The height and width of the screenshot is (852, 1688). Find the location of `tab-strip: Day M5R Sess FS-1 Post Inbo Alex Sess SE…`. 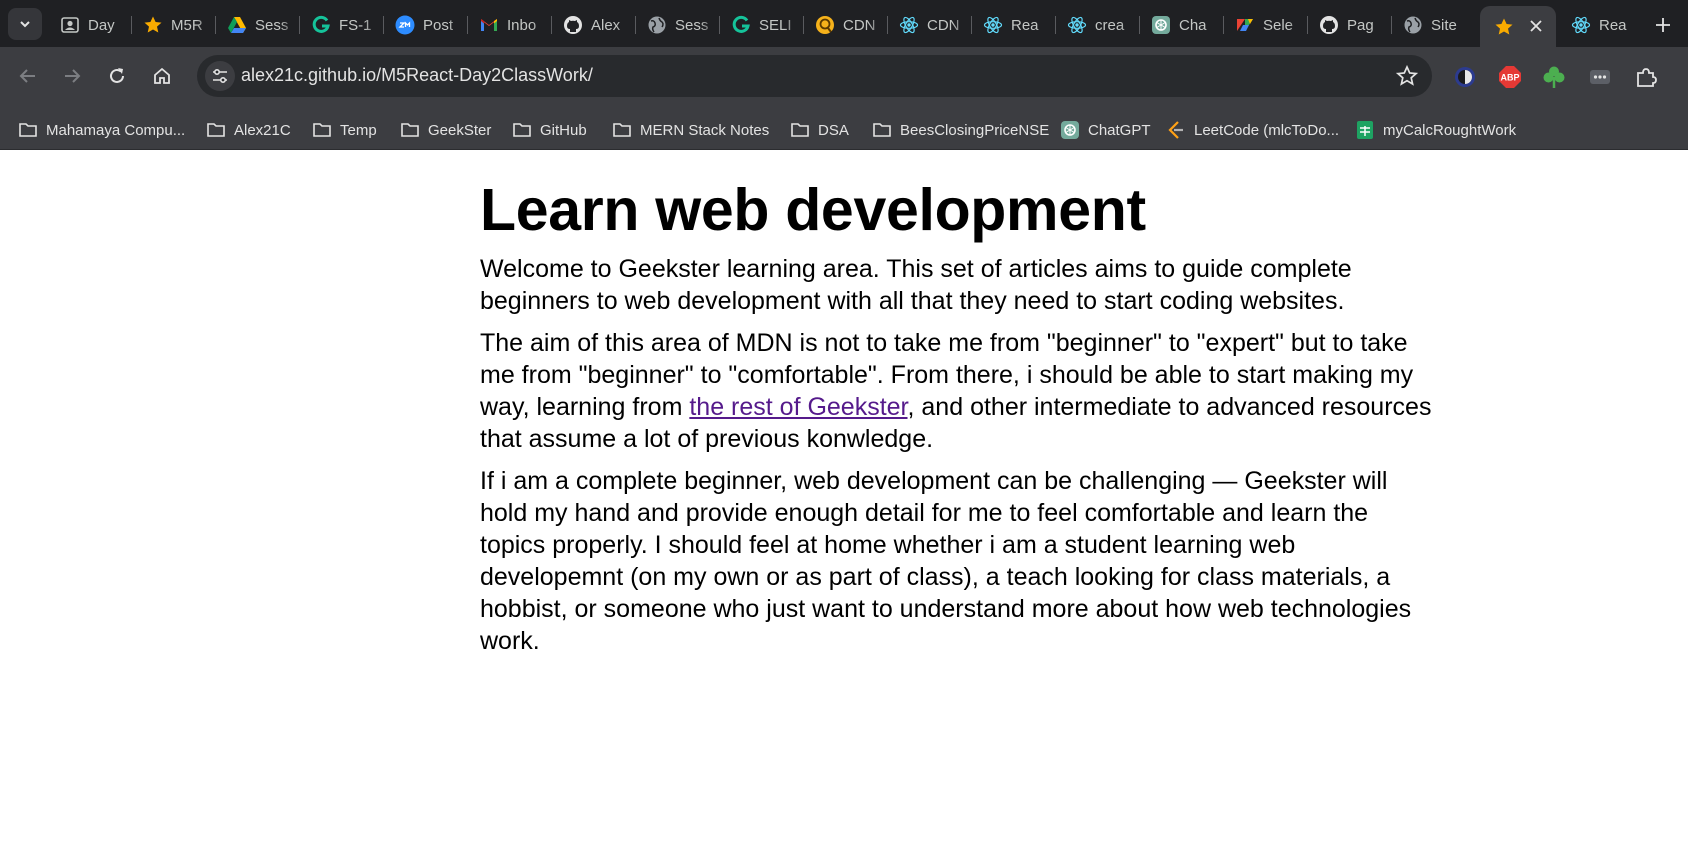

tab-strip: Day M5R Sess FS-1 Post Inbo Alex Sess SE… is located at coordinates (844, 23).